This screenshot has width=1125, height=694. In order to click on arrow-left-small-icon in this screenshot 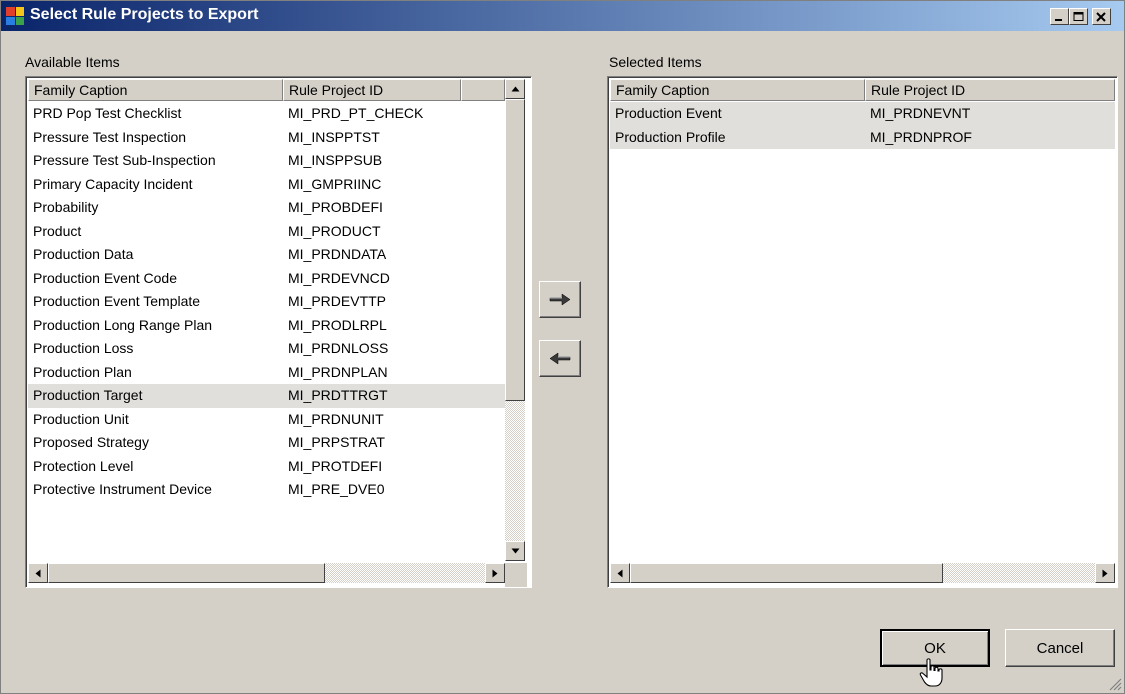, I will do `click(620, 573)`.